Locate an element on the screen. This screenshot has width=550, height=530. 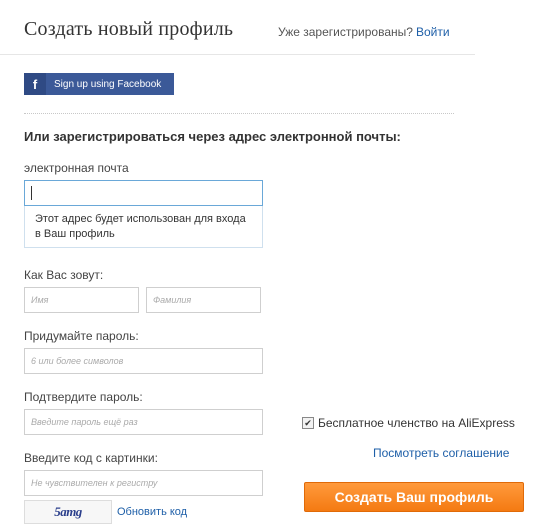
email-input is located at coordinates (143, 193).